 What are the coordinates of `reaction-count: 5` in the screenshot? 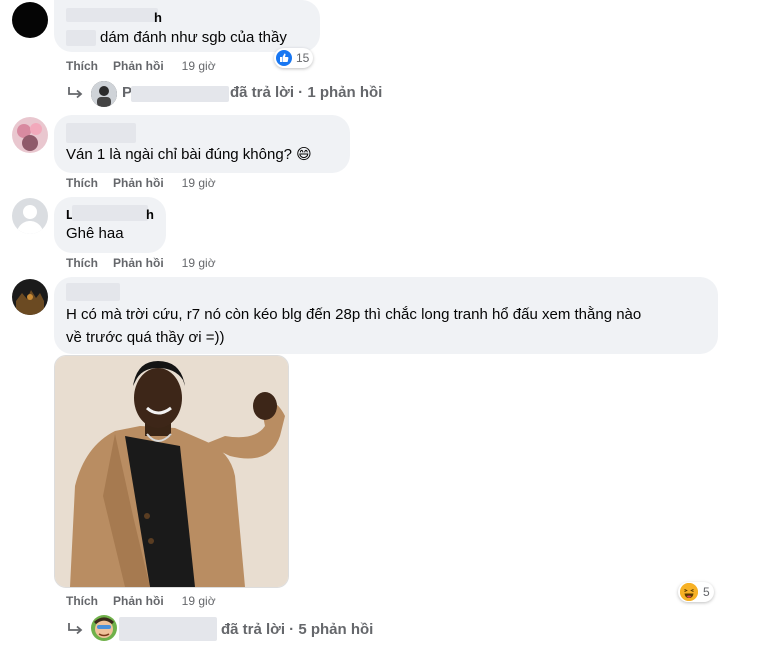 It's located at (706, 592).